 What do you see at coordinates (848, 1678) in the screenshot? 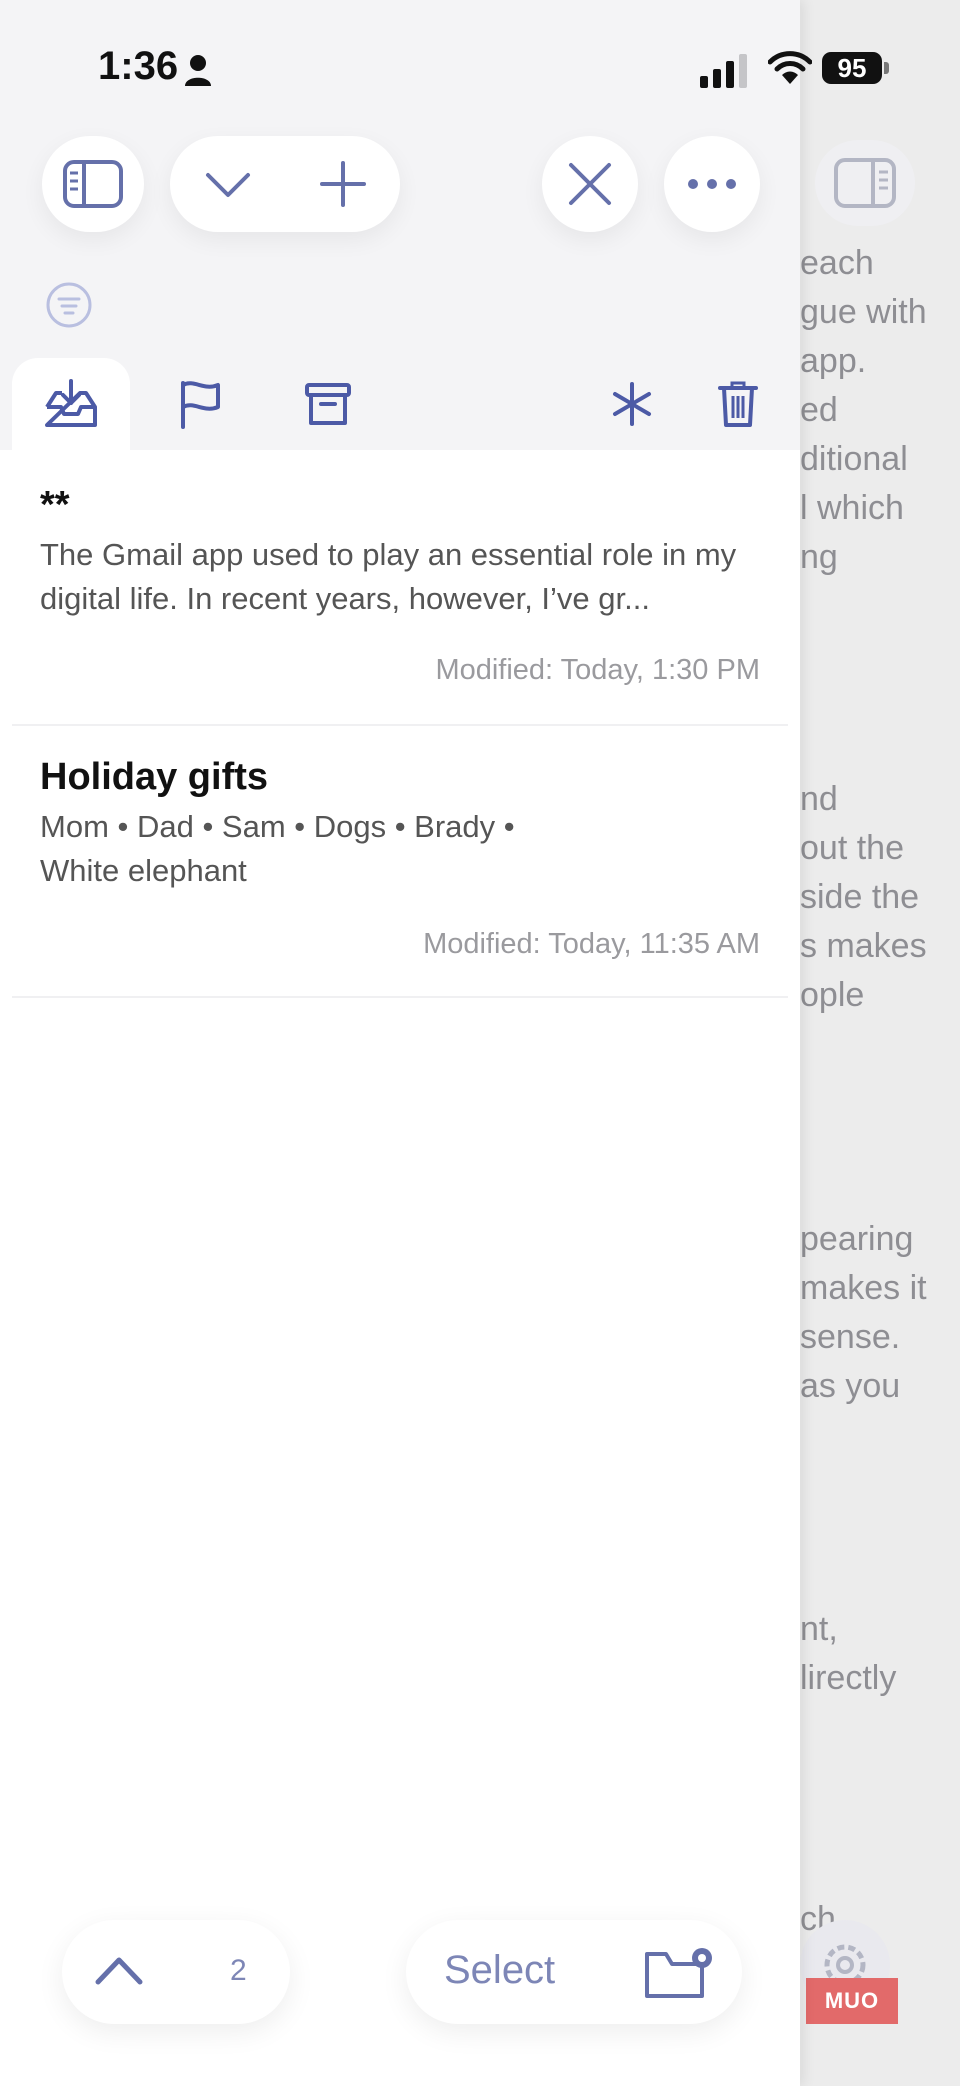
I see `document-line: lirectly` at bounding box center [848, 1678].